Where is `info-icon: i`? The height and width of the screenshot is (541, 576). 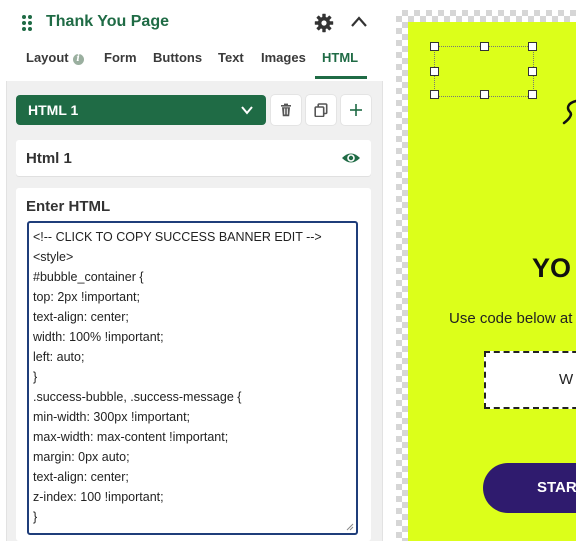
info-icon: i is located at coordinates (78, 59).